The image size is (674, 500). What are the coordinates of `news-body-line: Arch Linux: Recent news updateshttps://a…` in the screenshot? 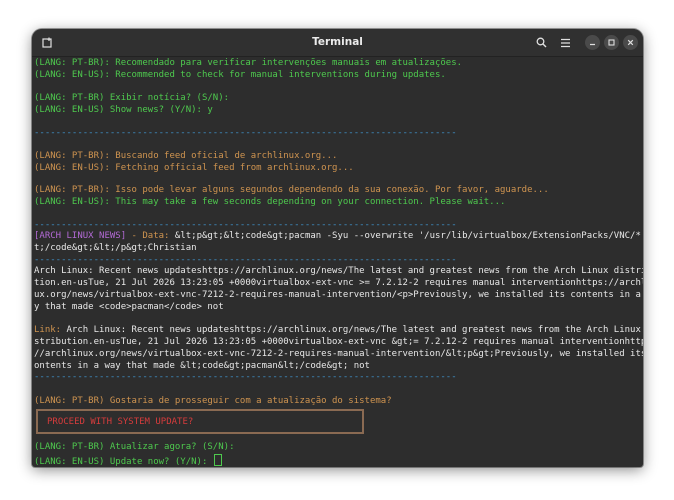 It's located at (338, 271).